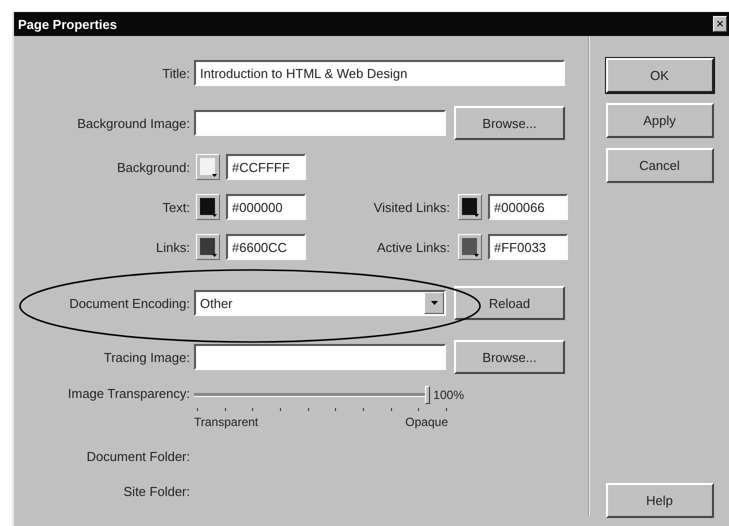  What do you see at coordinates (175, 73) in the screenshot?
I see `field-label: Title:` at bounding box center [175, 73].